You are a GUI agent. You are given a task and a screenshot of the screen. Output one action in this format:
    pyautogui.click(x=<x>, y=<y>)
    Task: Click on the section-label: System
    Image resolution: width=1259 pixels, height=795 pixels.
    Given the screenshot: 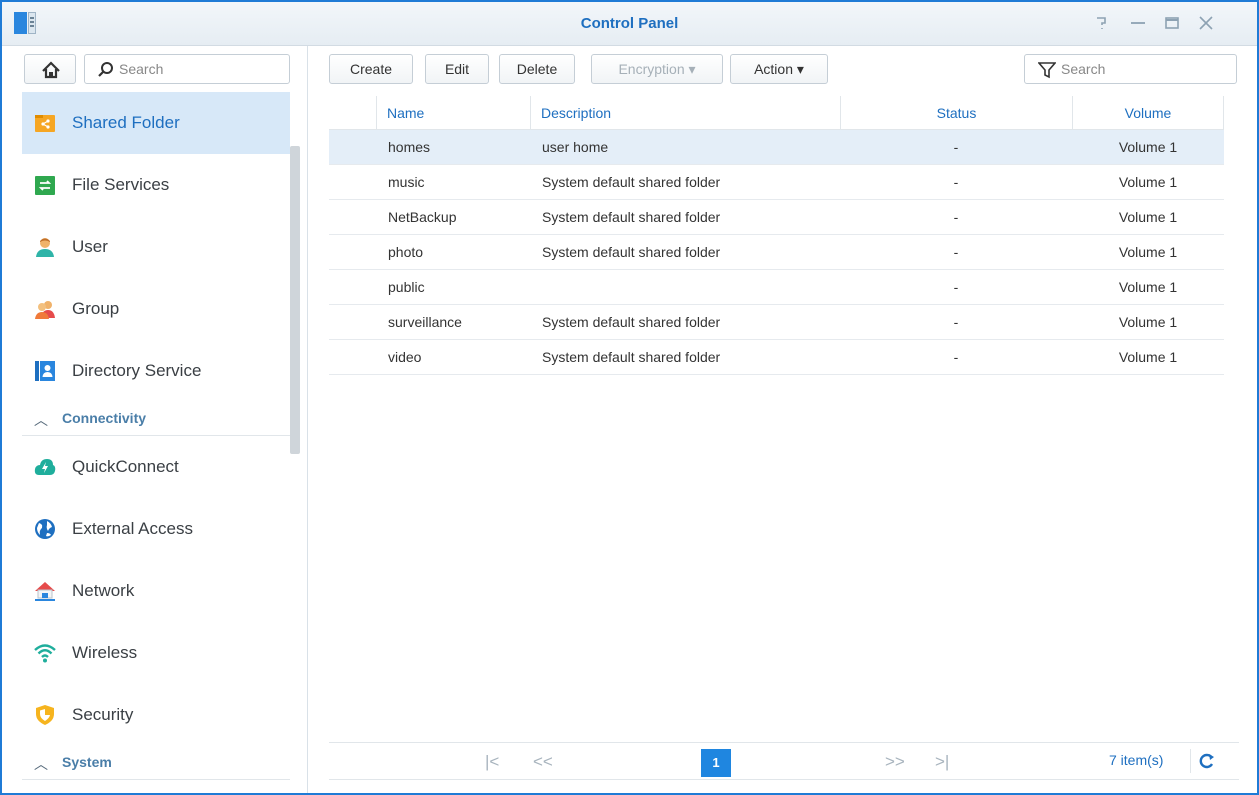 What is the action you would take?
    pyautogui.click(x=87, y=762)
    